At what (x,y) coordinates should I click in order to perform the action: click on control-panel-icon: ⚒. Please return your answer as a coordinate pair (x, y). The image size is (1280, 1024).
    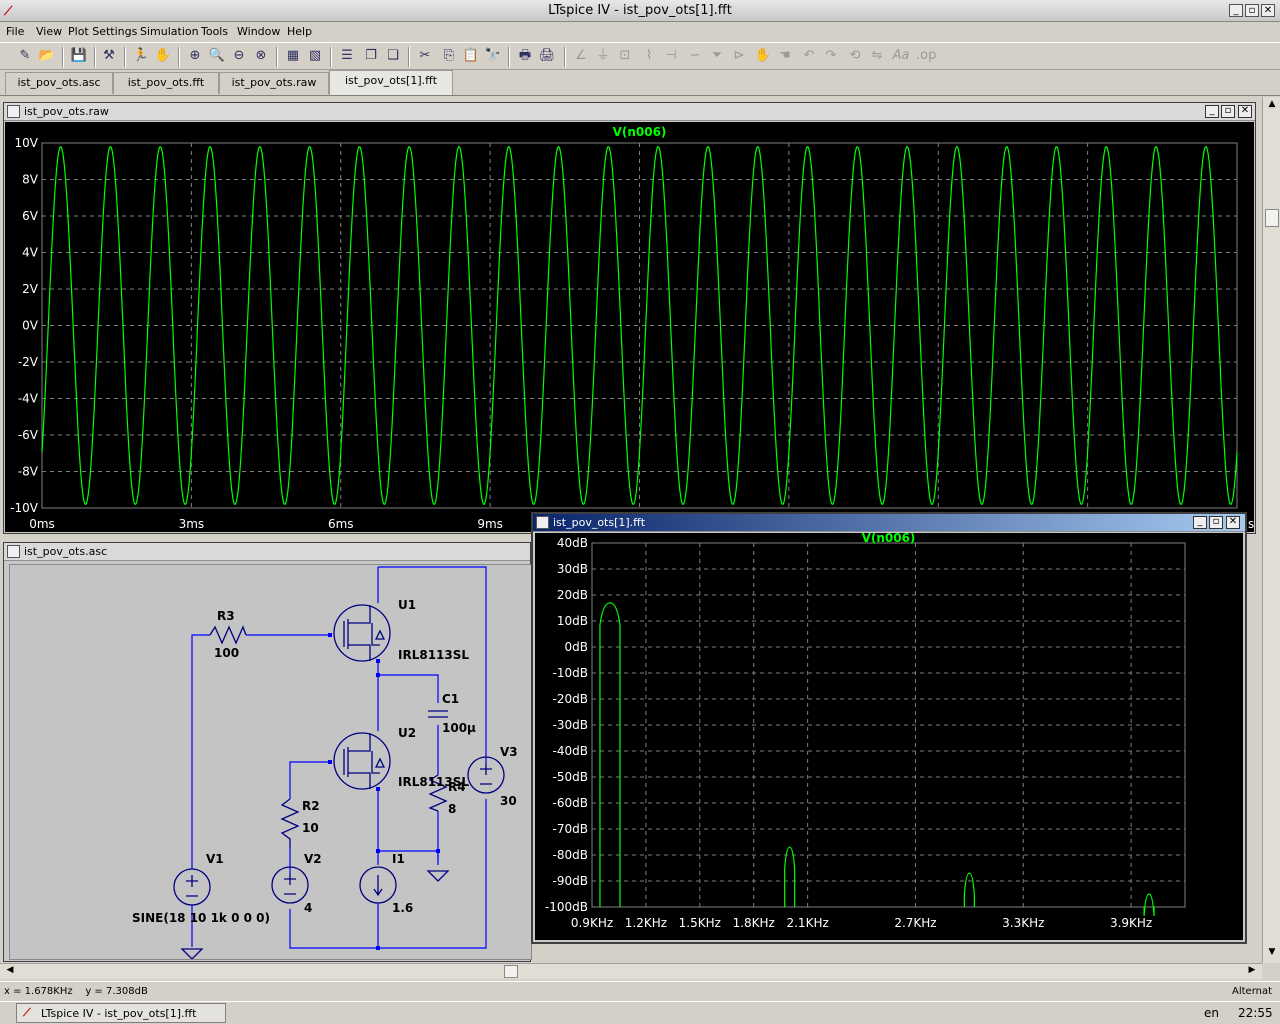
    Looking at the image, I should click on (109, 56).